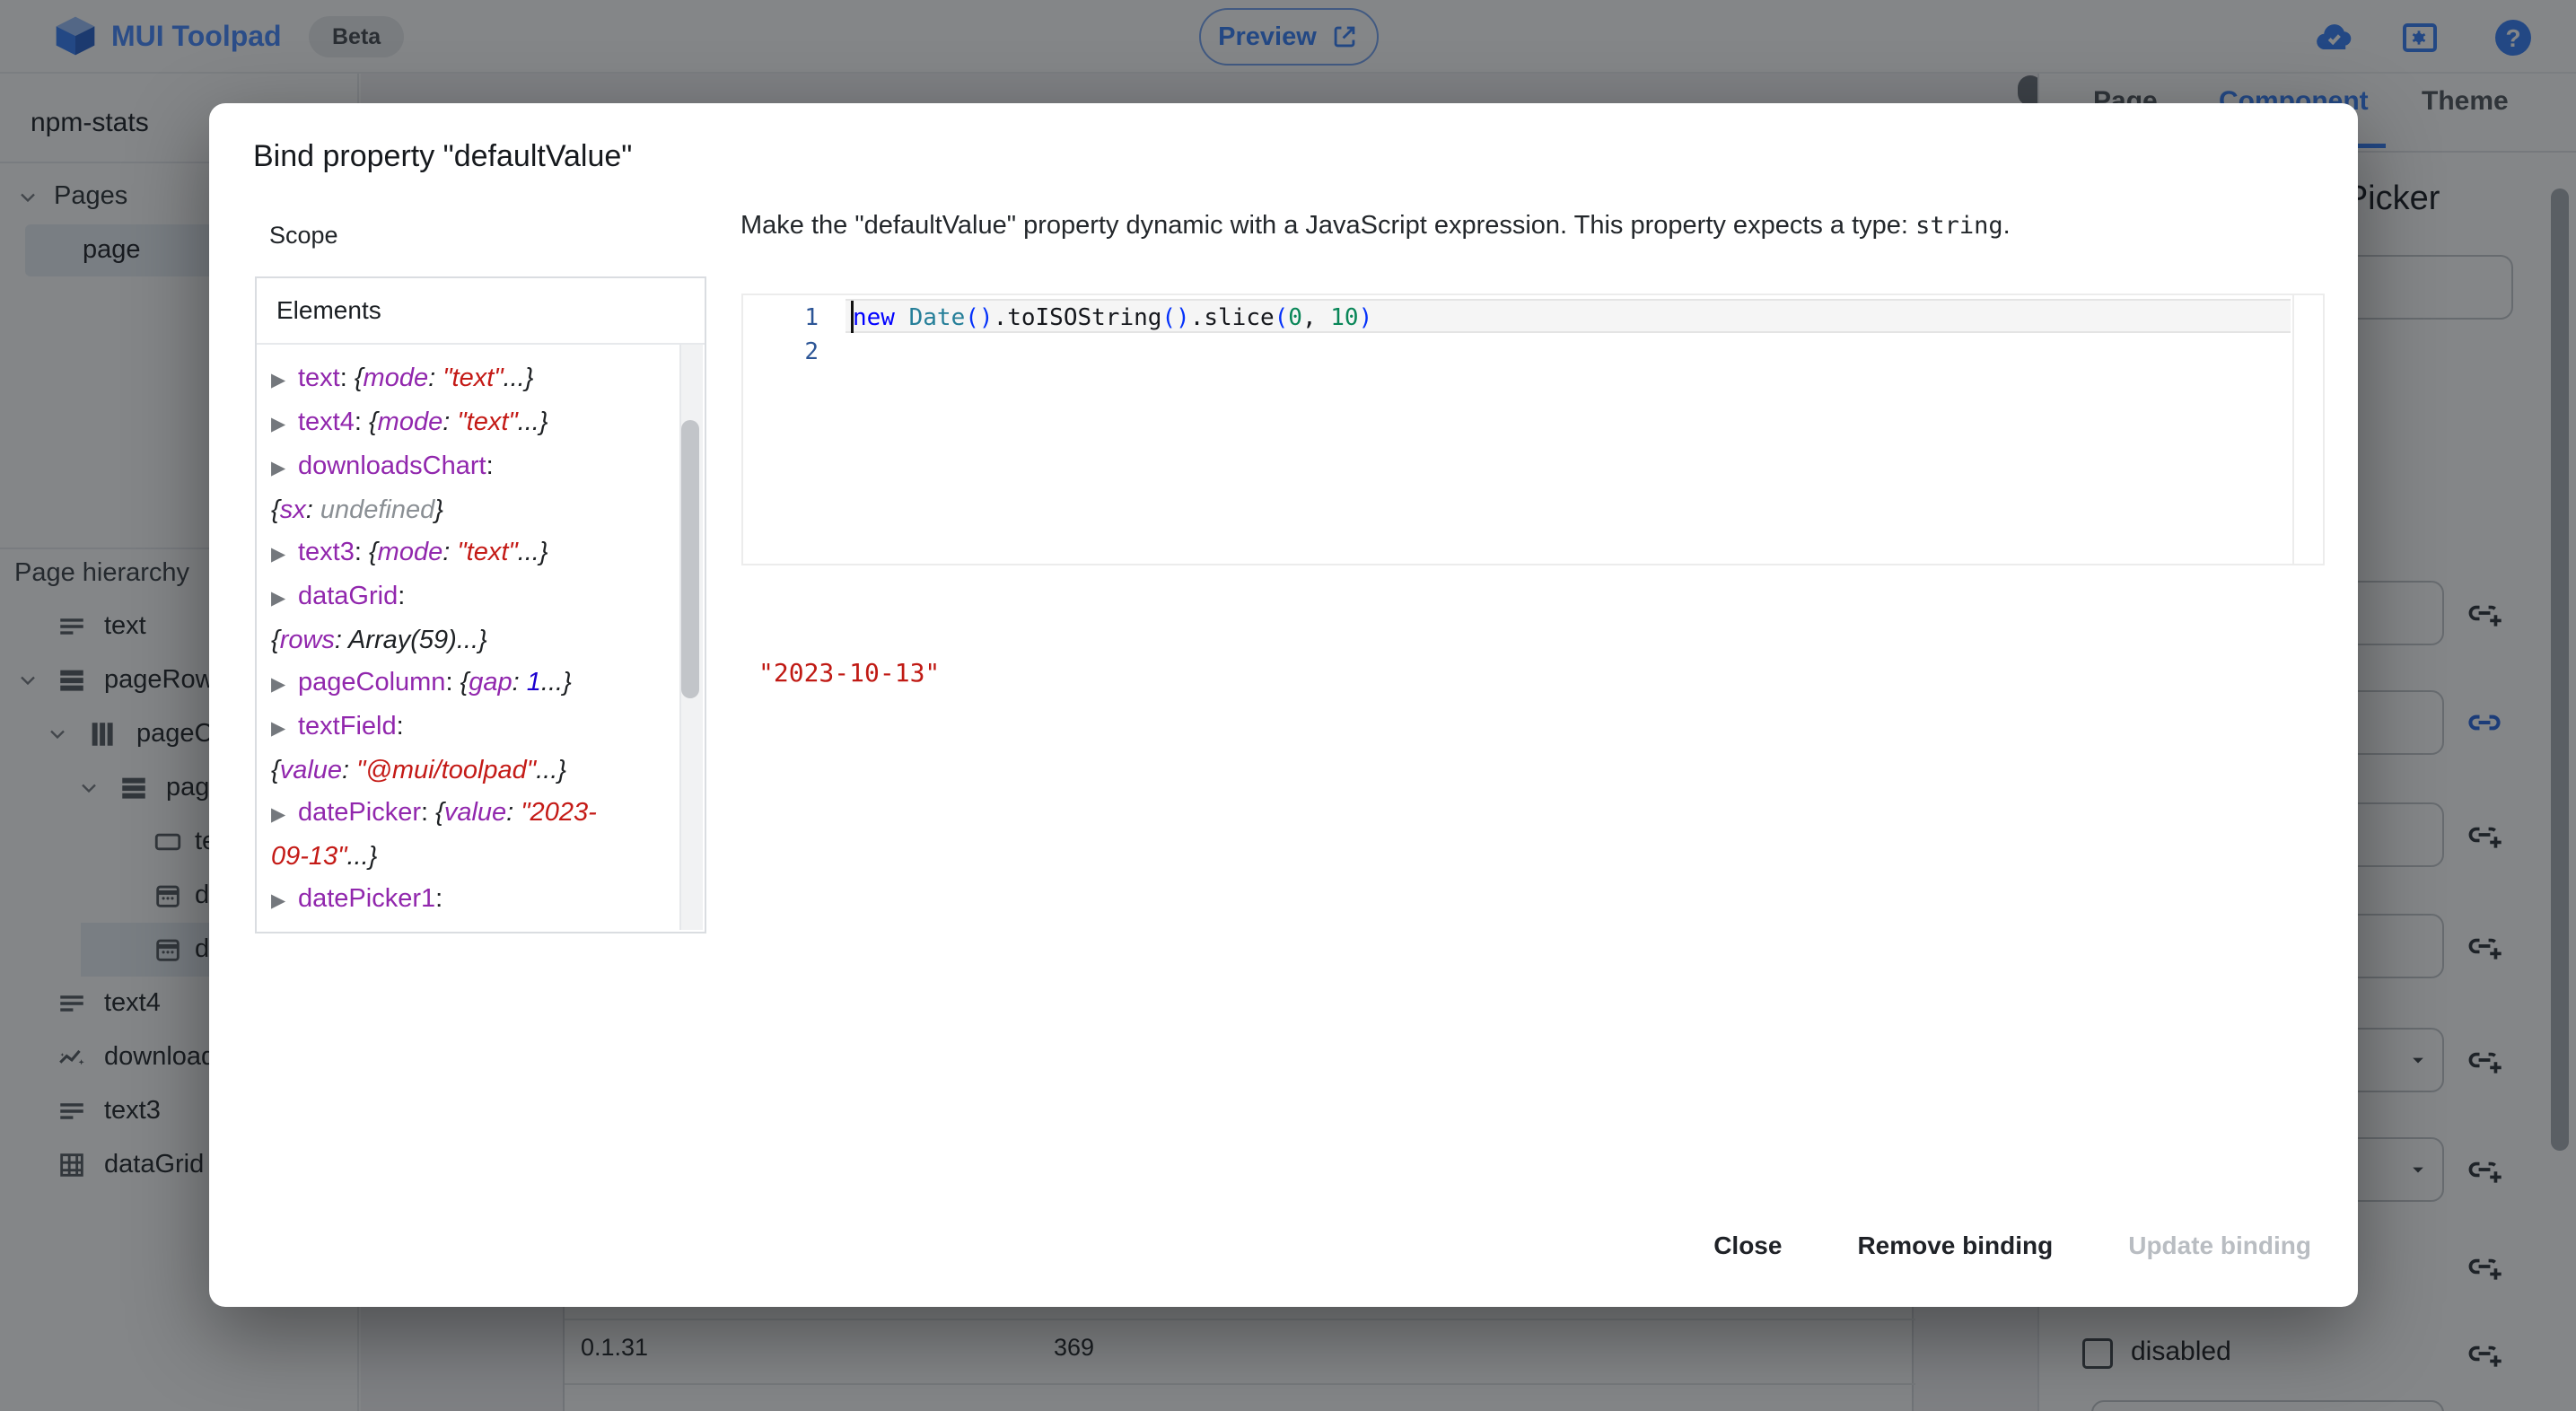 The image size is (2576, 1411). Describe the element at coordinates (811, 352) in the screenshot. I see `line-number: 2` at that location.